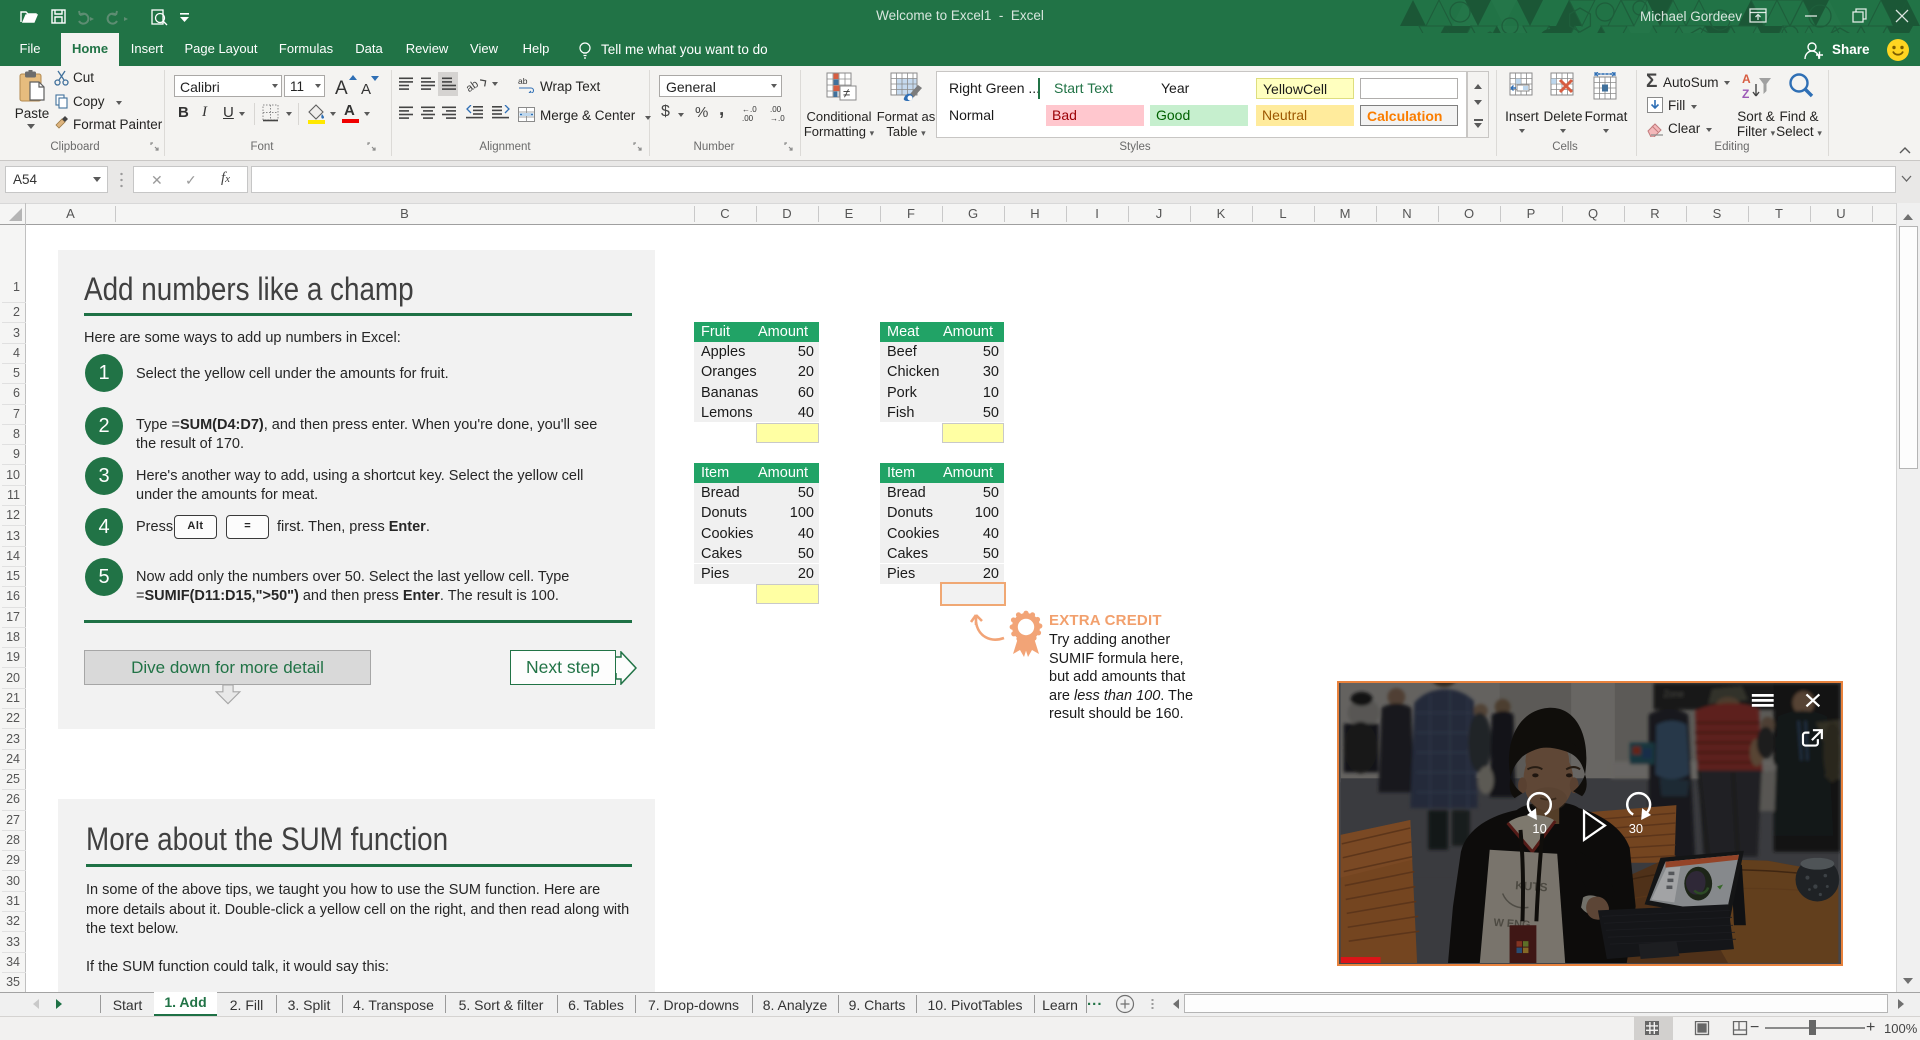 The height and width of the screenshot is (1040, 1920). What do you see at coordinates (777, 118) in the screenshot?
I see `svg-text: →.0` at bounding box center [777, 118].